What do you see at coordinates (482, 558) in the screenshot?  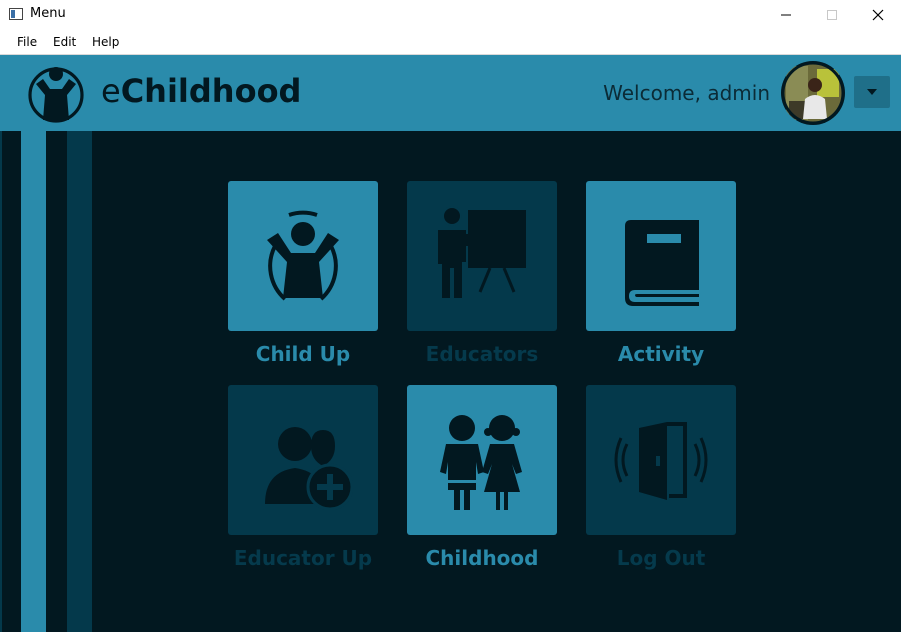 I see `tile-childhood-label: Childhood` at bounding box center [482, 558].